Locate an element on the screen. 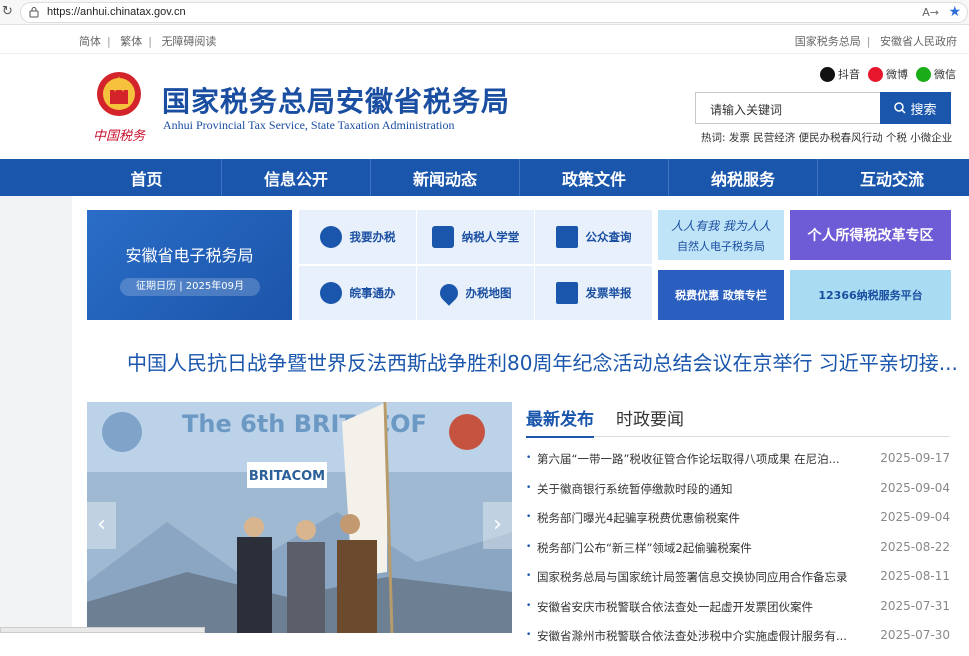 This screenshot has height=656, width=969. search-button: 搜索 is located at coordinates (915, 108).